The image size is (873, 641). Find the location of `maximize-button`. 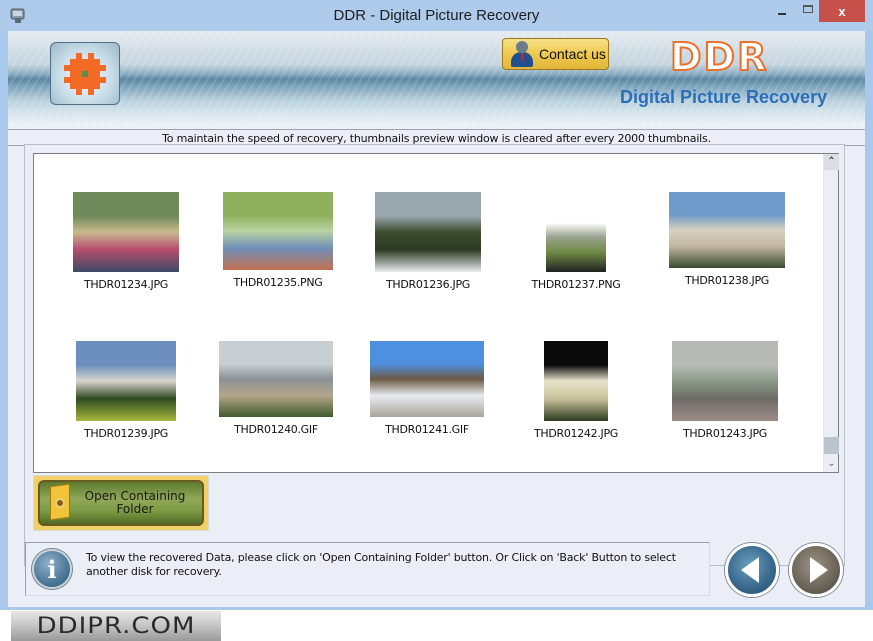

maximize-button is located at coordinates (808, 11).